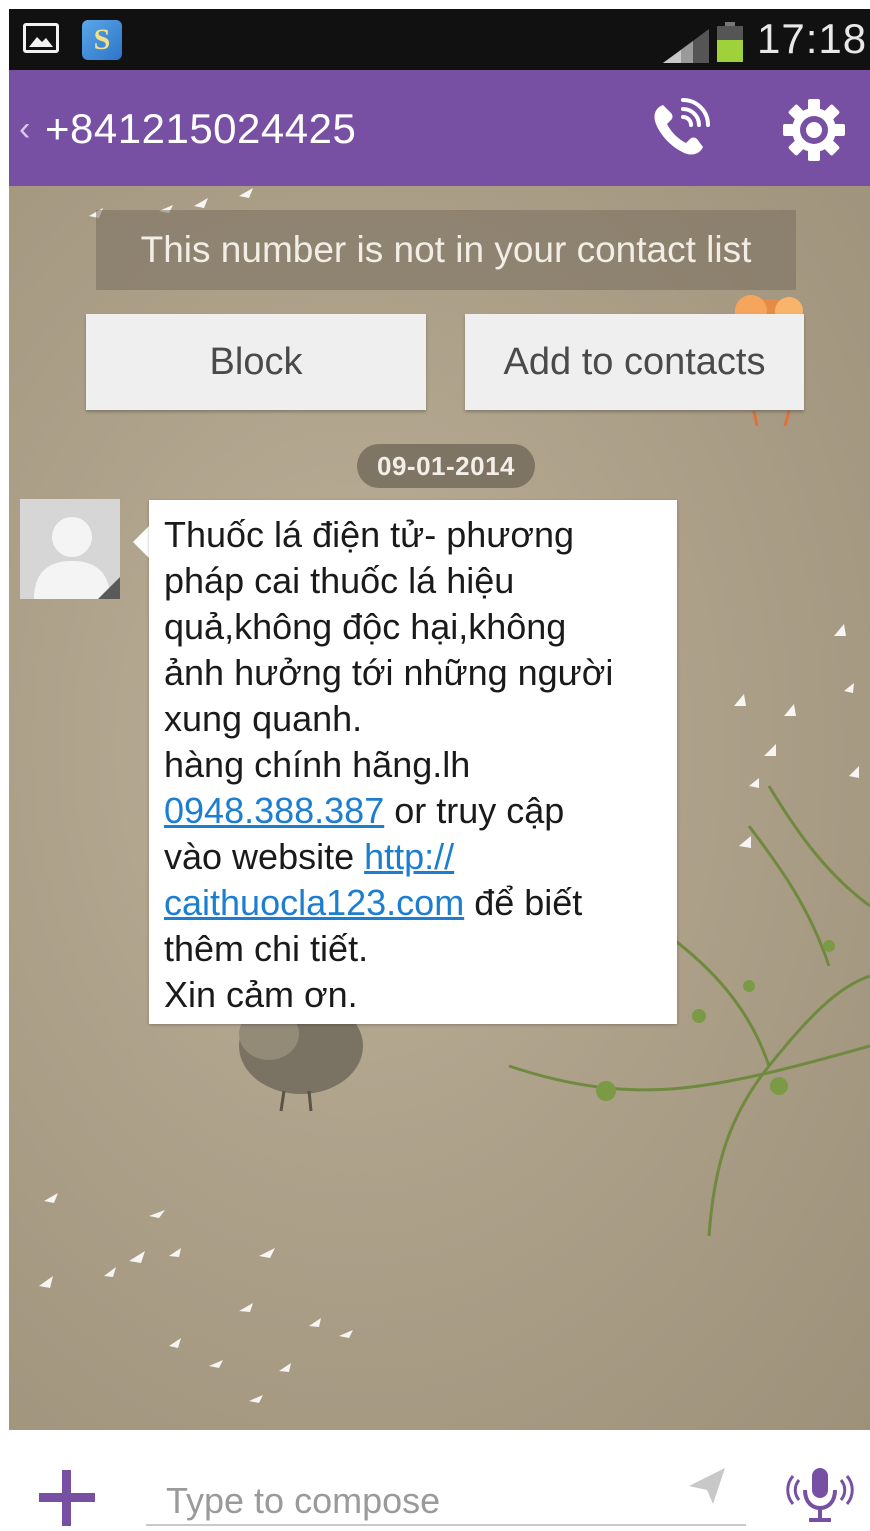  Describe the element at coordinates (730, 42) in the screenshot. I see `battery-icon` at that location.